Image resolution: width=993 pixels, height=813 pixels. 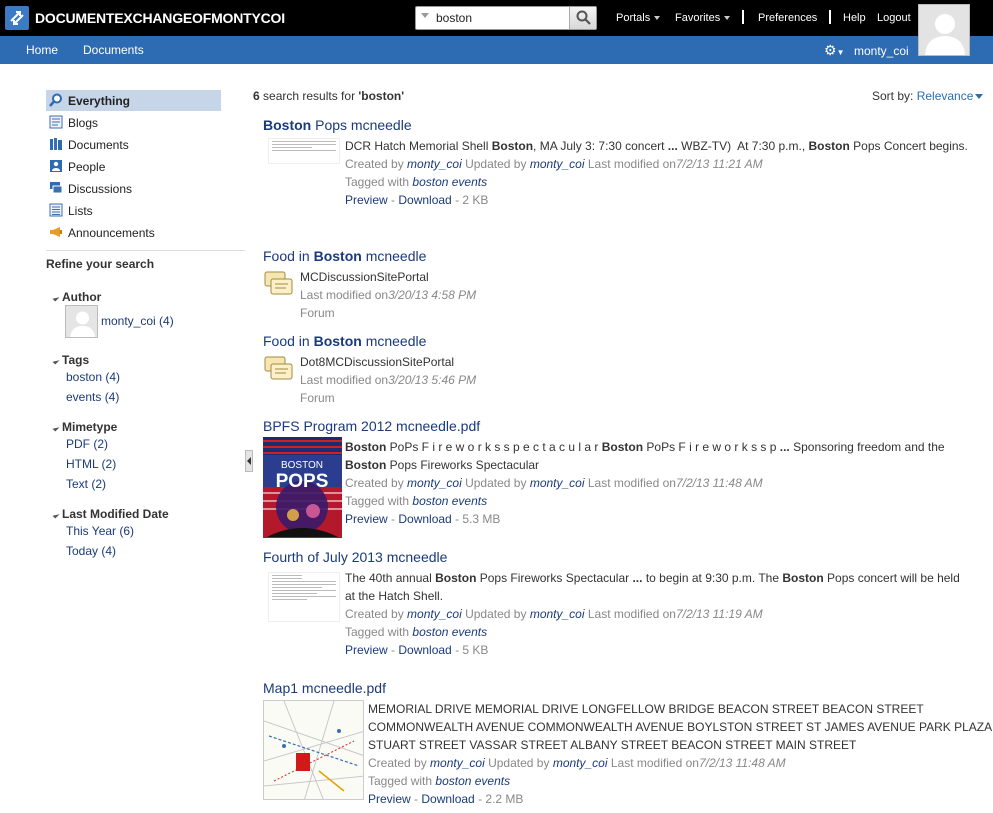 What do you see at coordinates (76, 297) in the screenshot?
I see `facet-author-toggle: Author` at bounding box center [76, 297].